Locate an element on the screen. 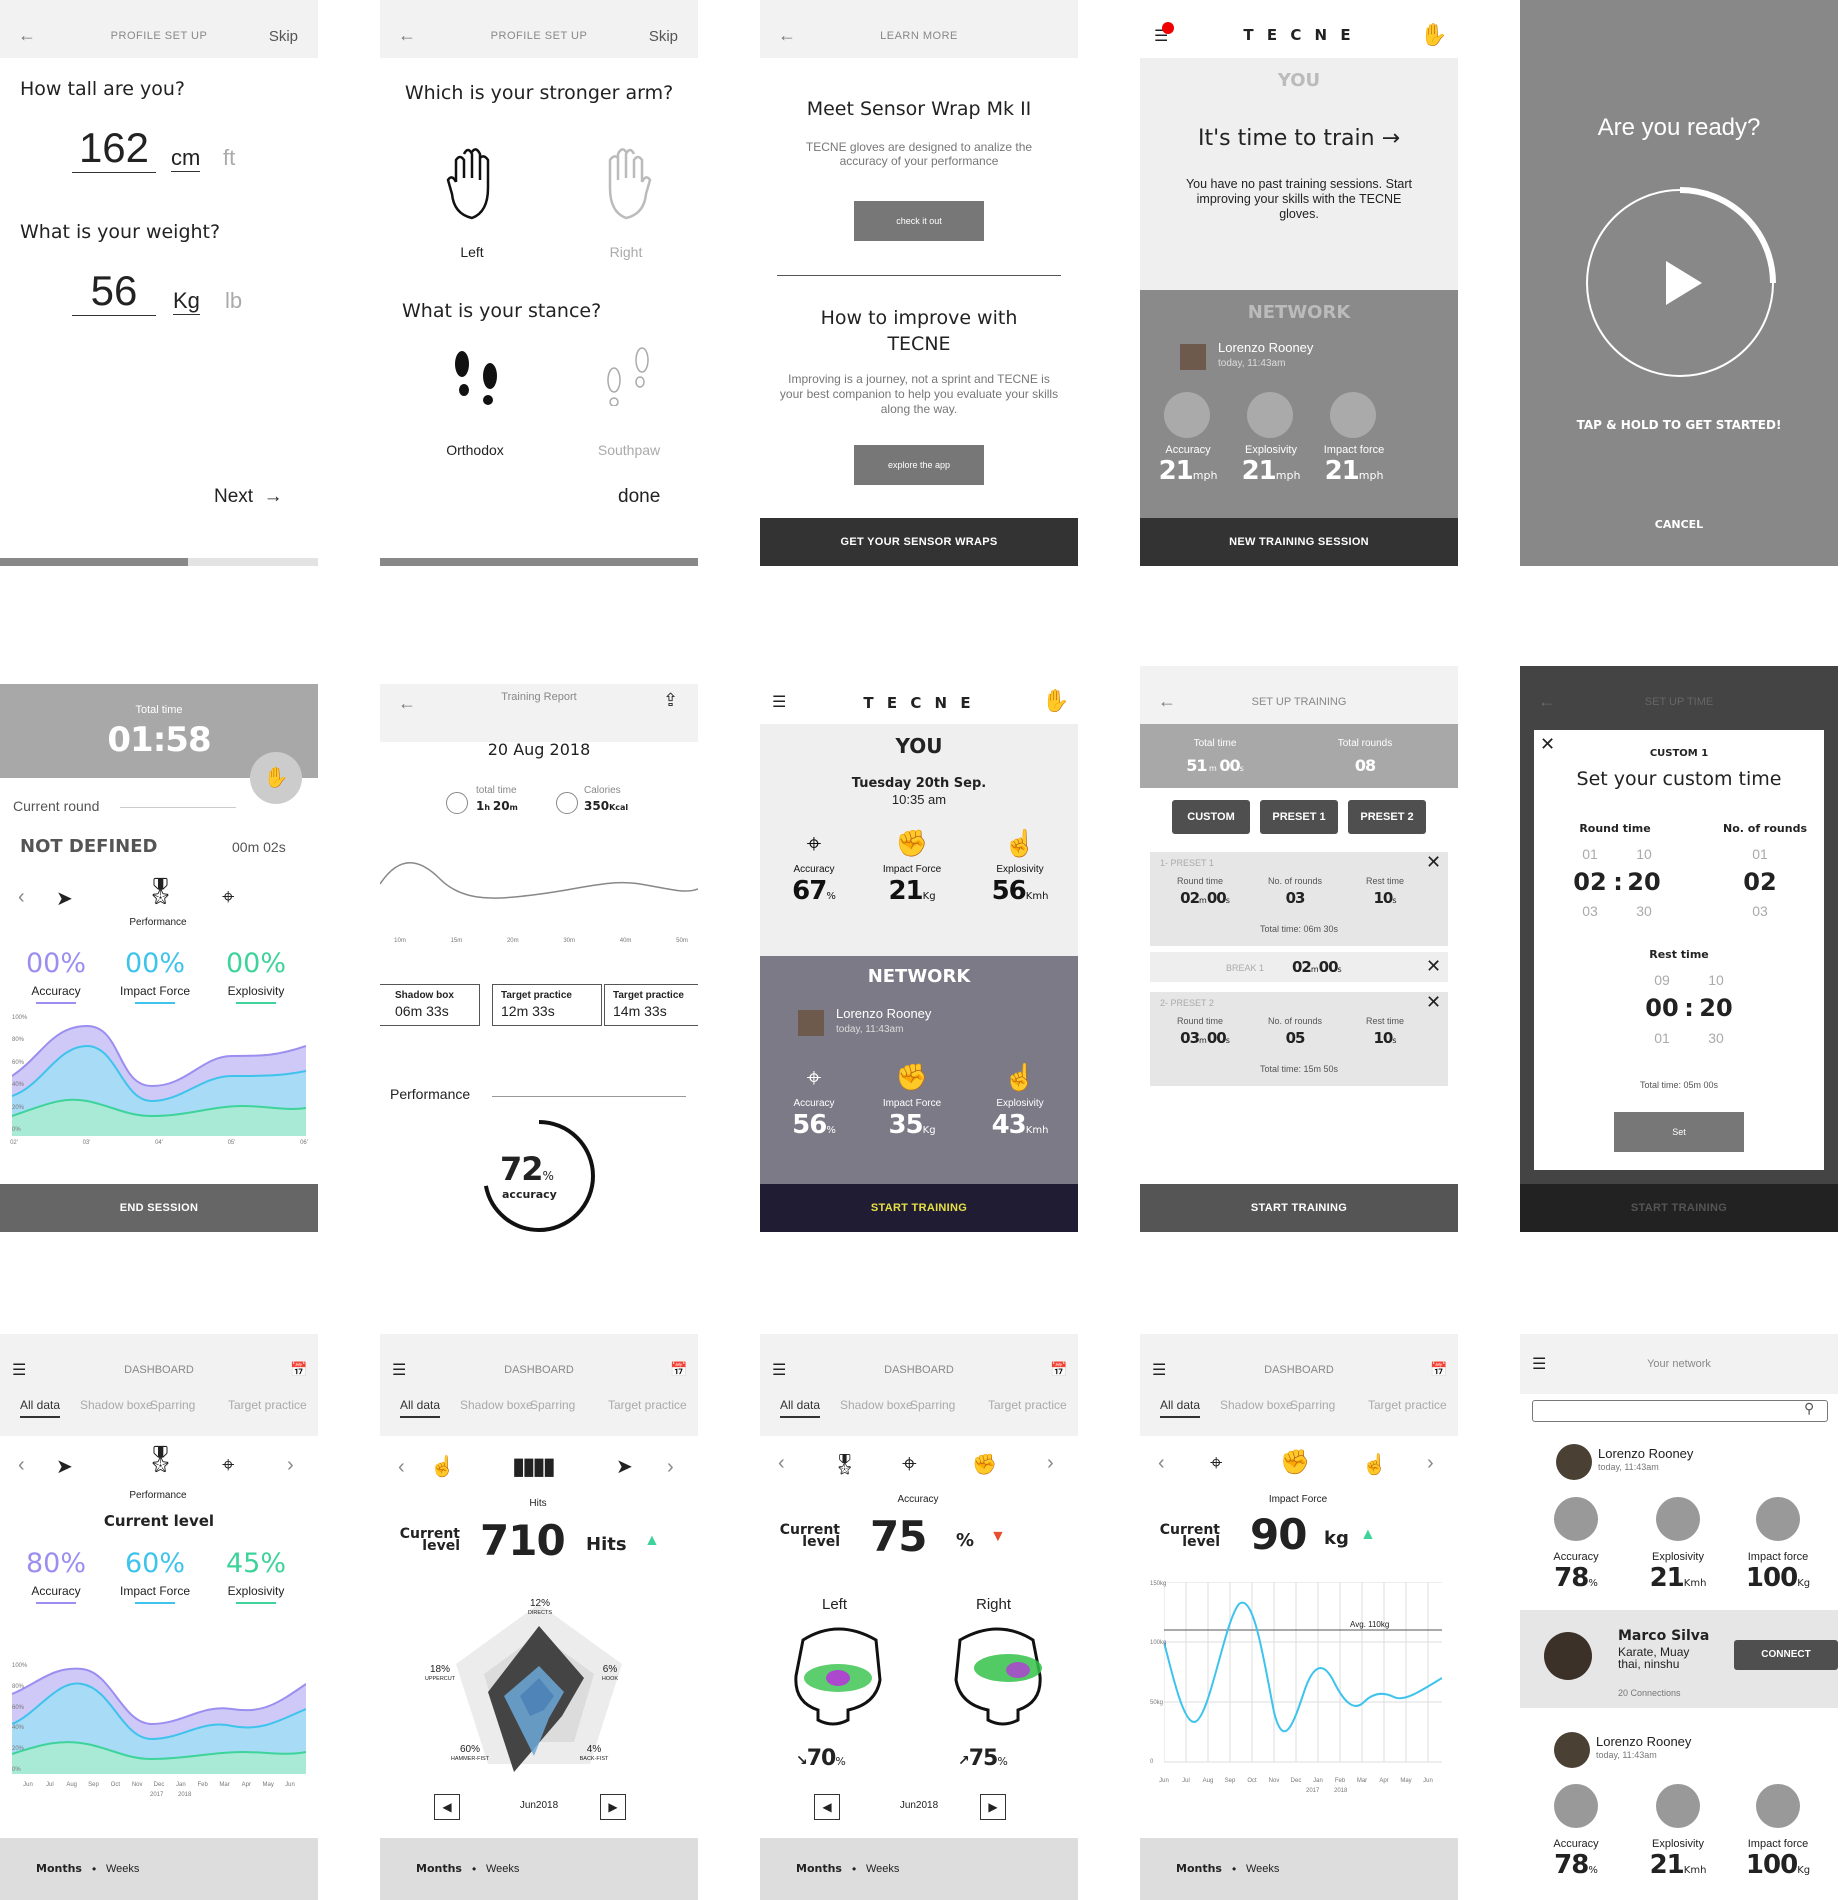  suggested-user-name: Marco Silva is located at coordinates (1663, 1636).